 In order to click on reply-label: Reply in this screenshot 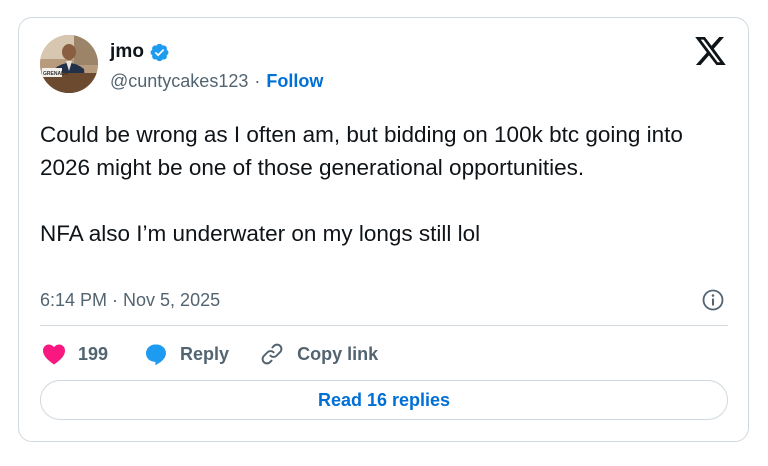, I will do `click(205, 353)`.